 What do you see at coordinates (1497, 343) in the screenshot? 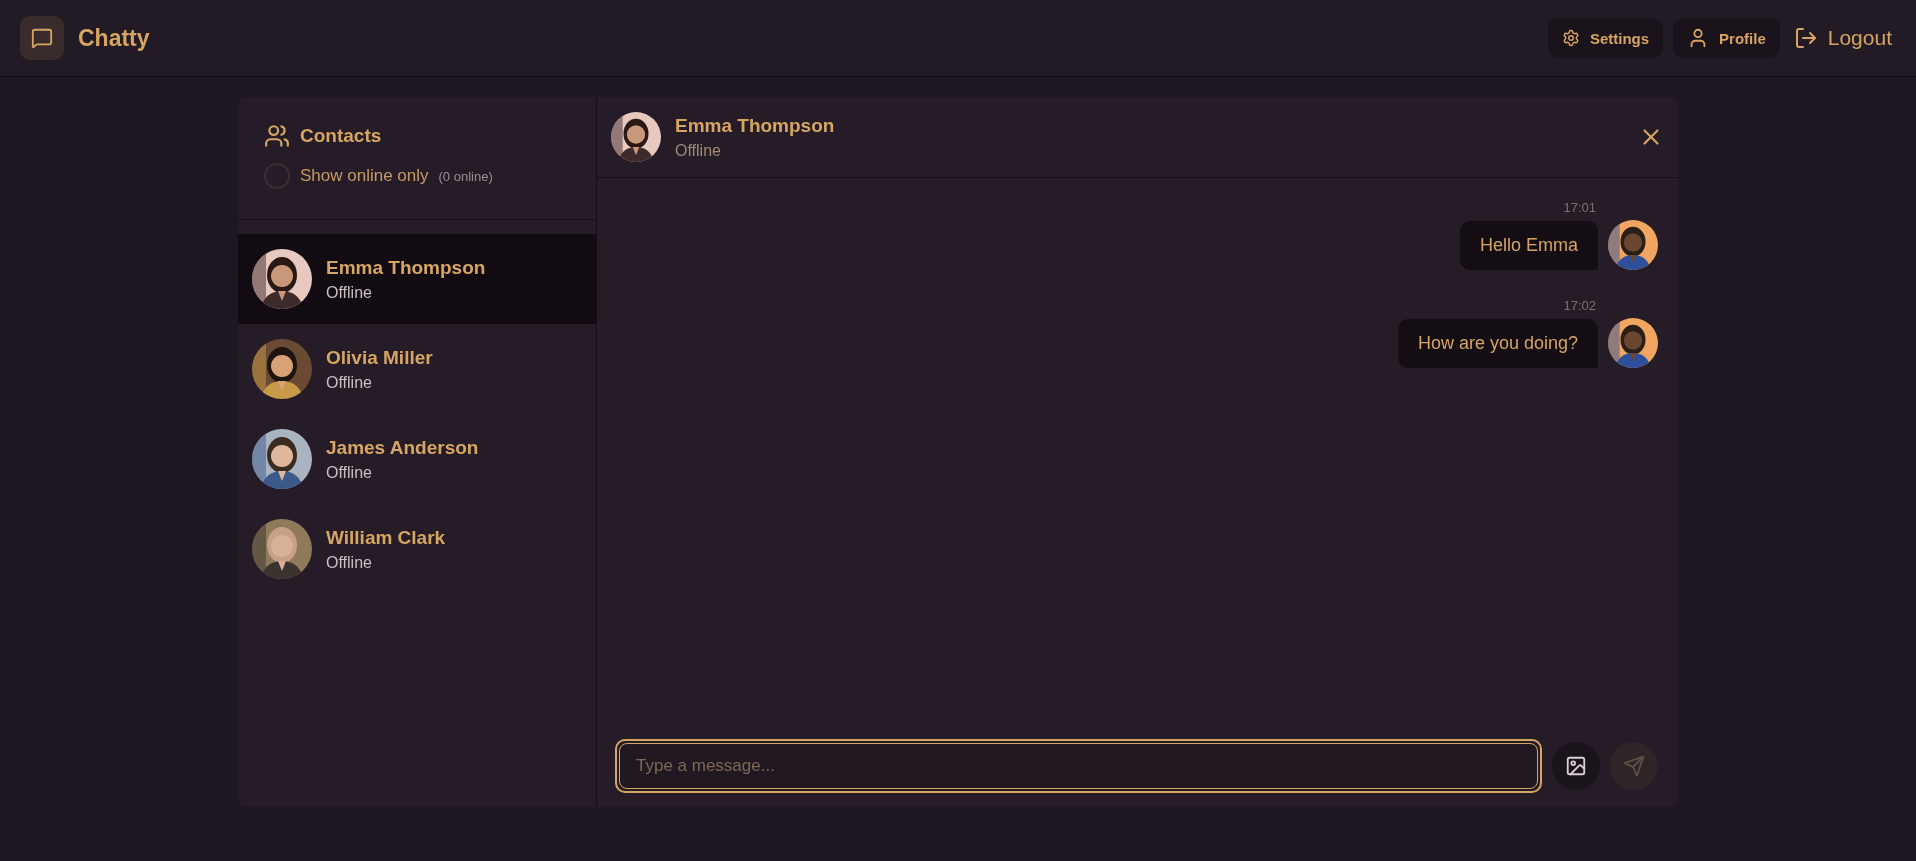
I see `message-bubble: How are you doing?` at bounding box center [1497, 343].